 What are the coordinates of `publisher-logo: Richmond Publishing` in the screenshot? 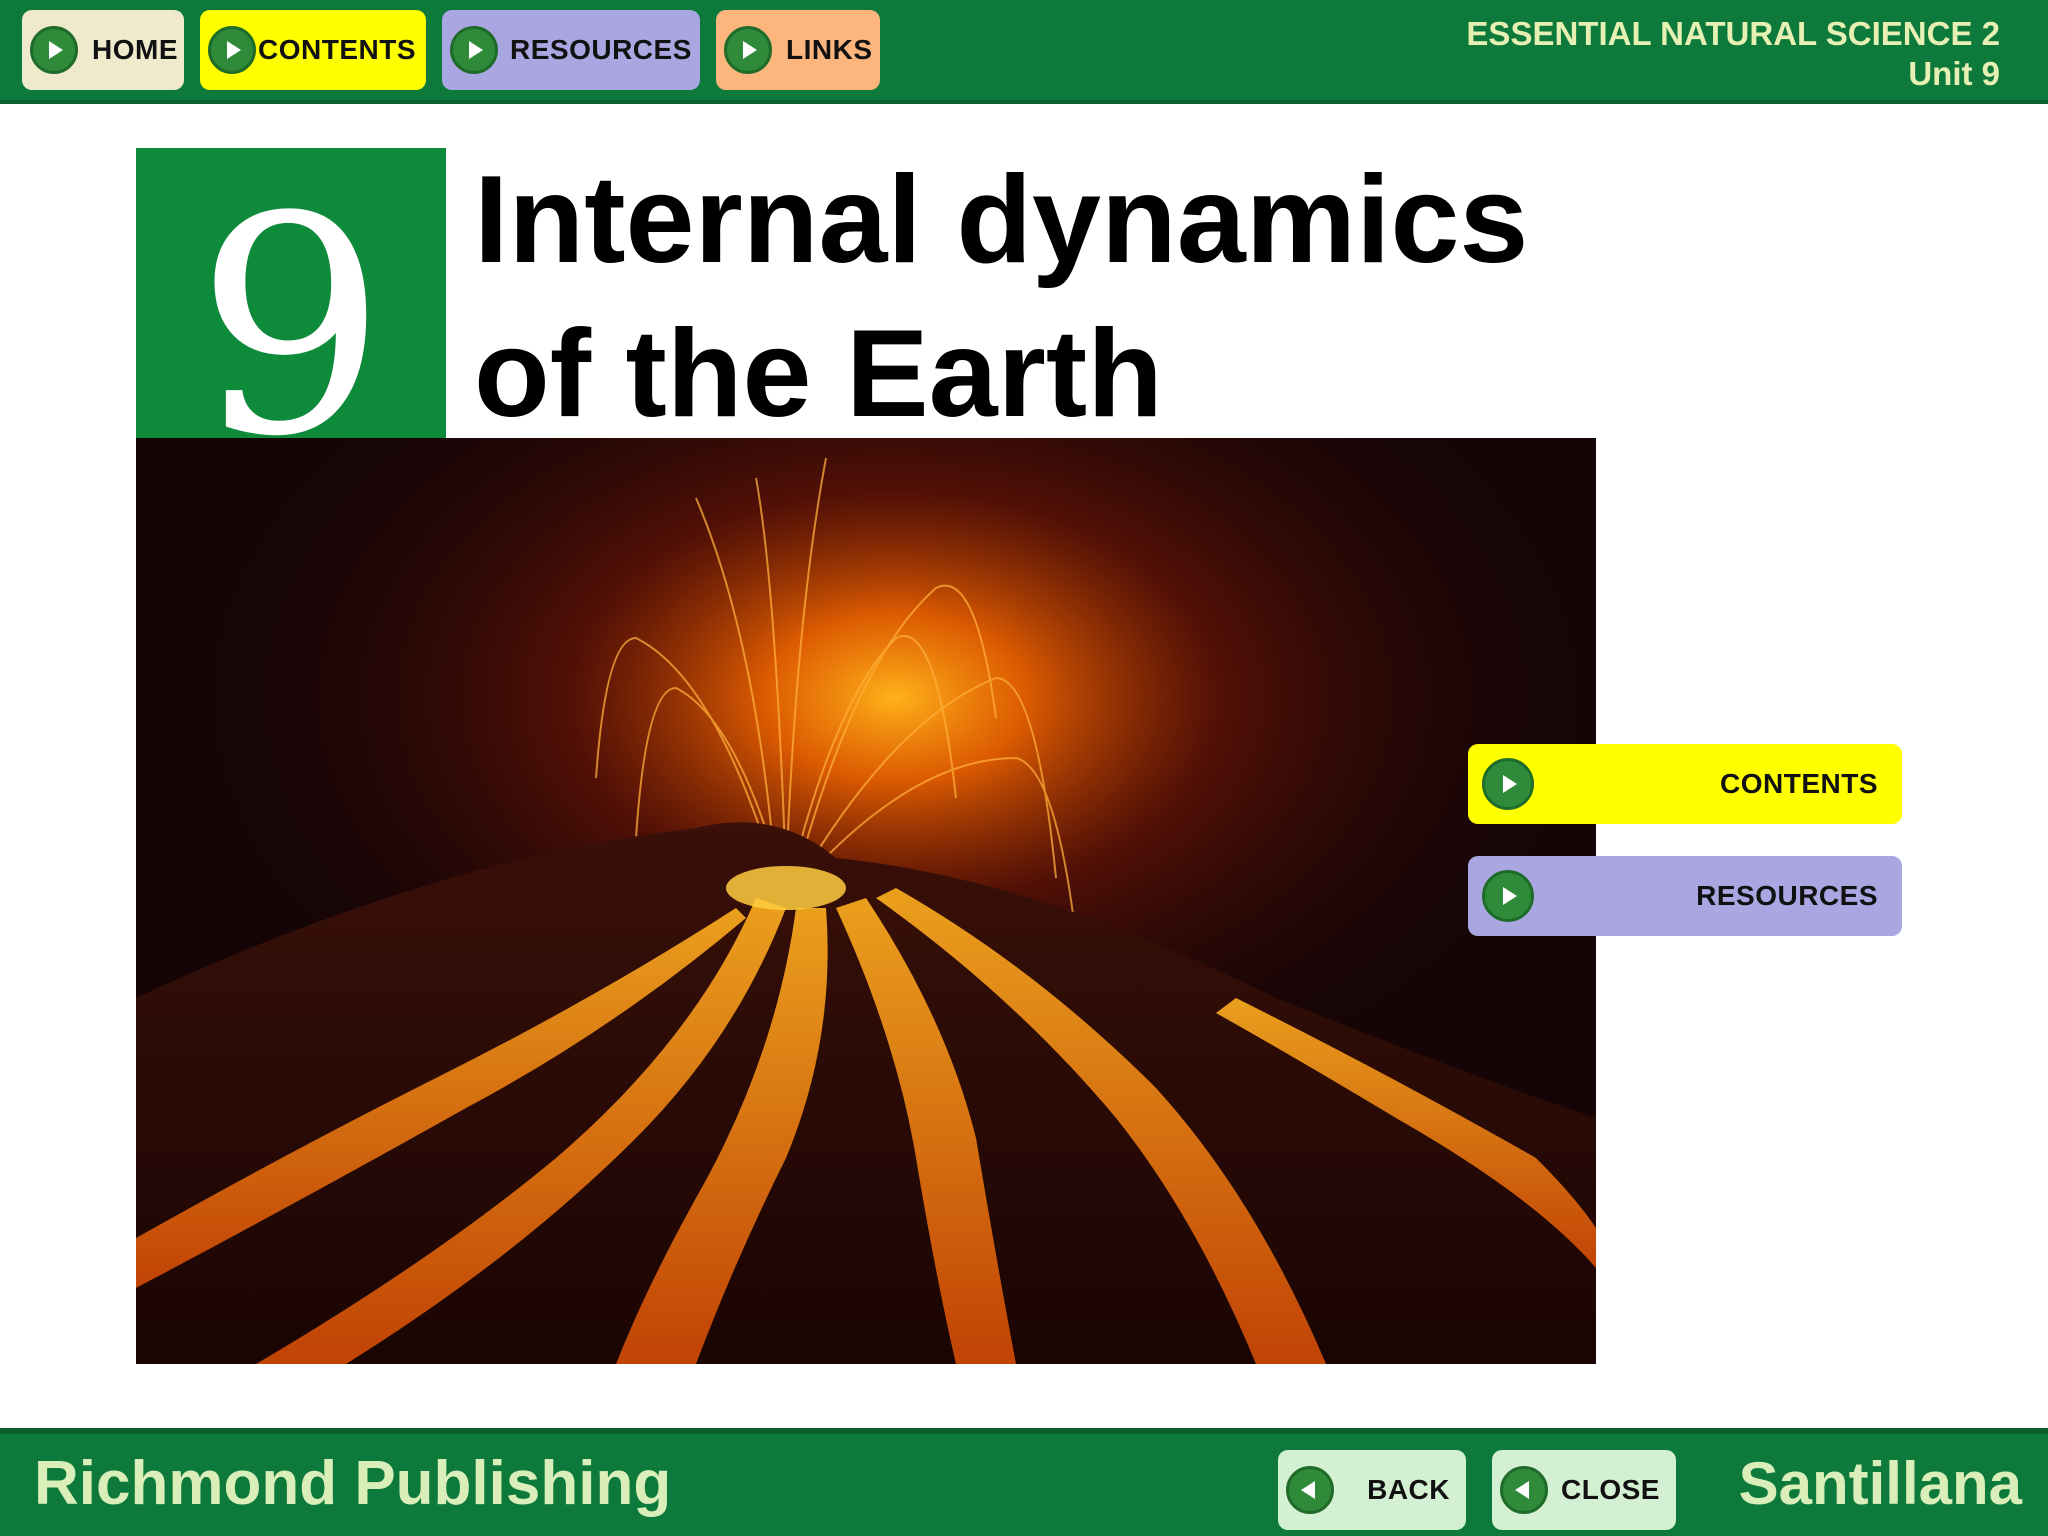 It's located at (353, 1483).